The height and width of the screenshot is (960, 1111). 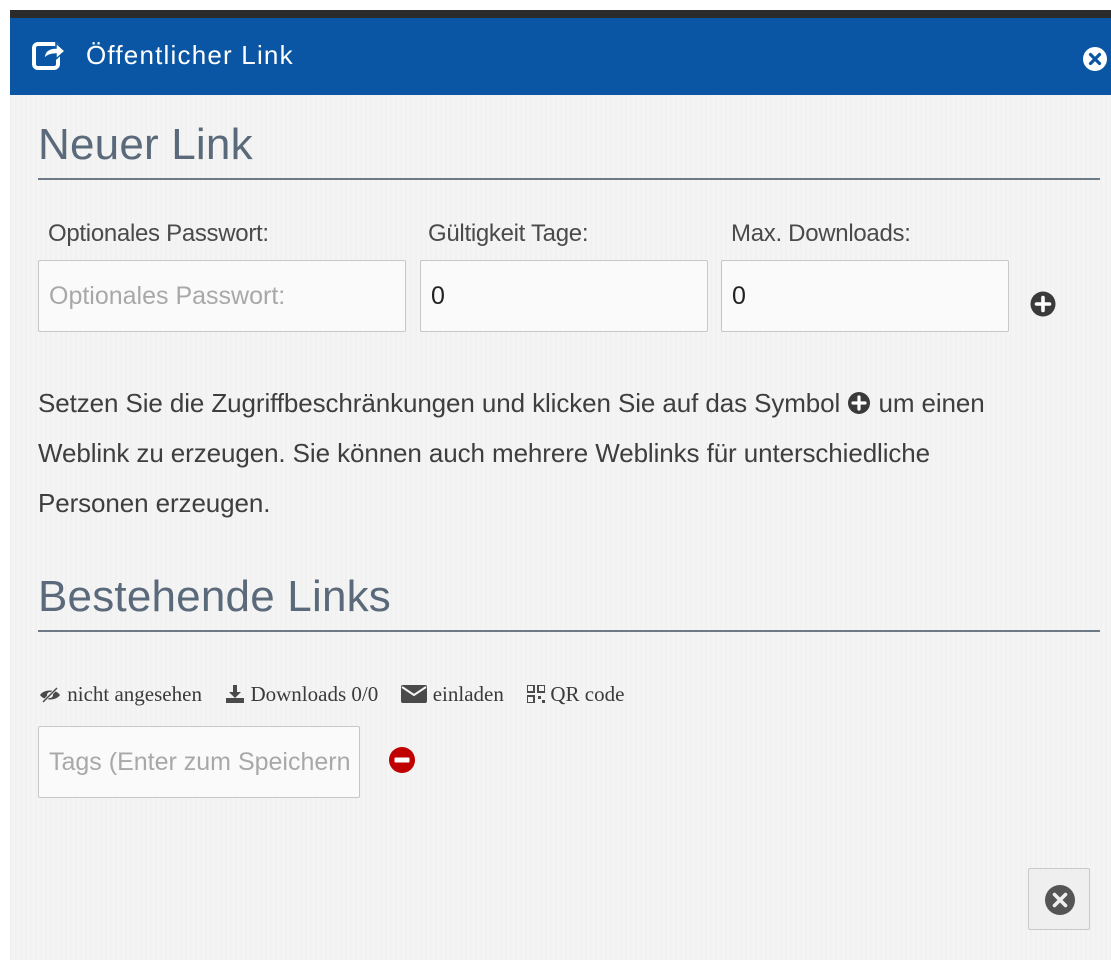 I want to click on max-downloads-label: Max. Downloads:, so click(x=821, y=233).